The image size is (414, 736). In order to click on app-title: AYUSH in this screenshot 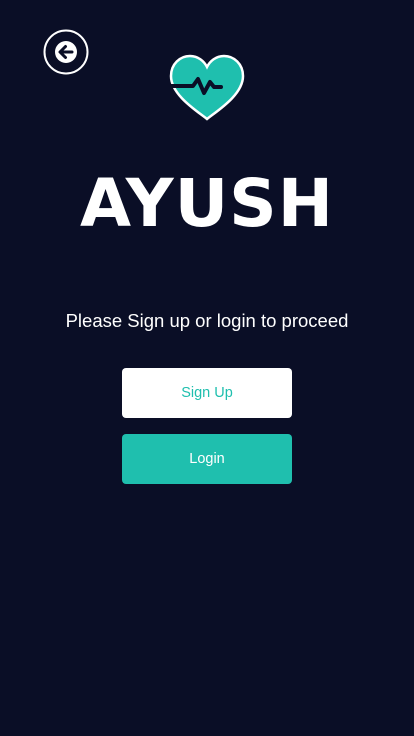, I will do `click(207, 203)`.